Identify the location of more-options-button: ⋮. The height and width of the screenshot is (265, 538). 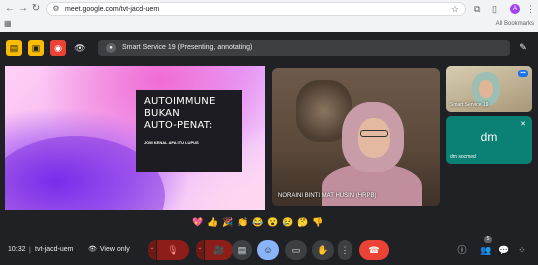
(345, 250).